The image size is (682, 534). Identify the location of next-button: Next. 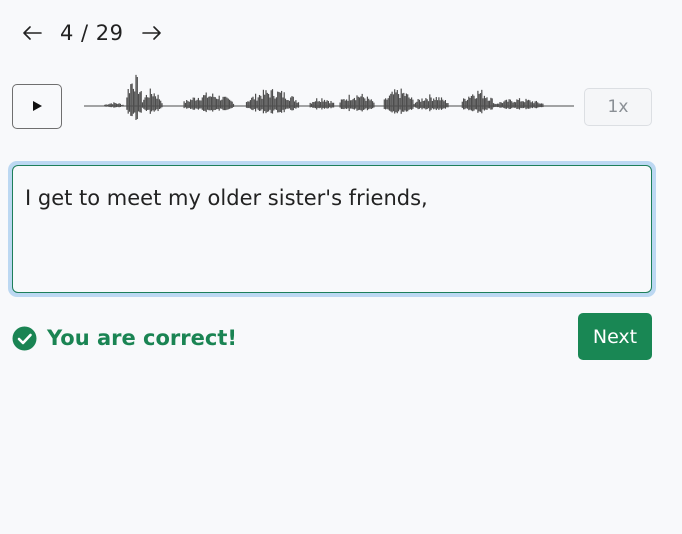
(615, 336).